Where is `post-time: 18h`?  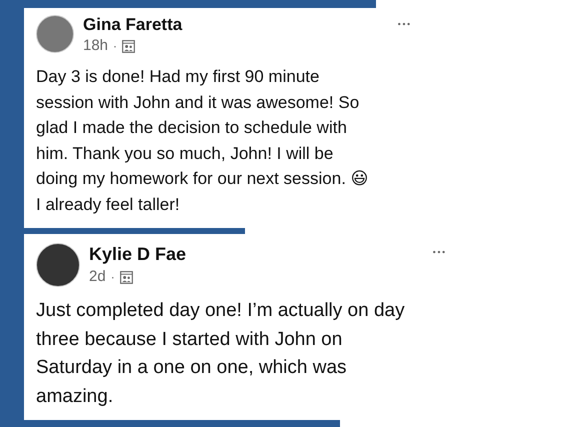
post-time: 18h is located at coordinates (95, 46).